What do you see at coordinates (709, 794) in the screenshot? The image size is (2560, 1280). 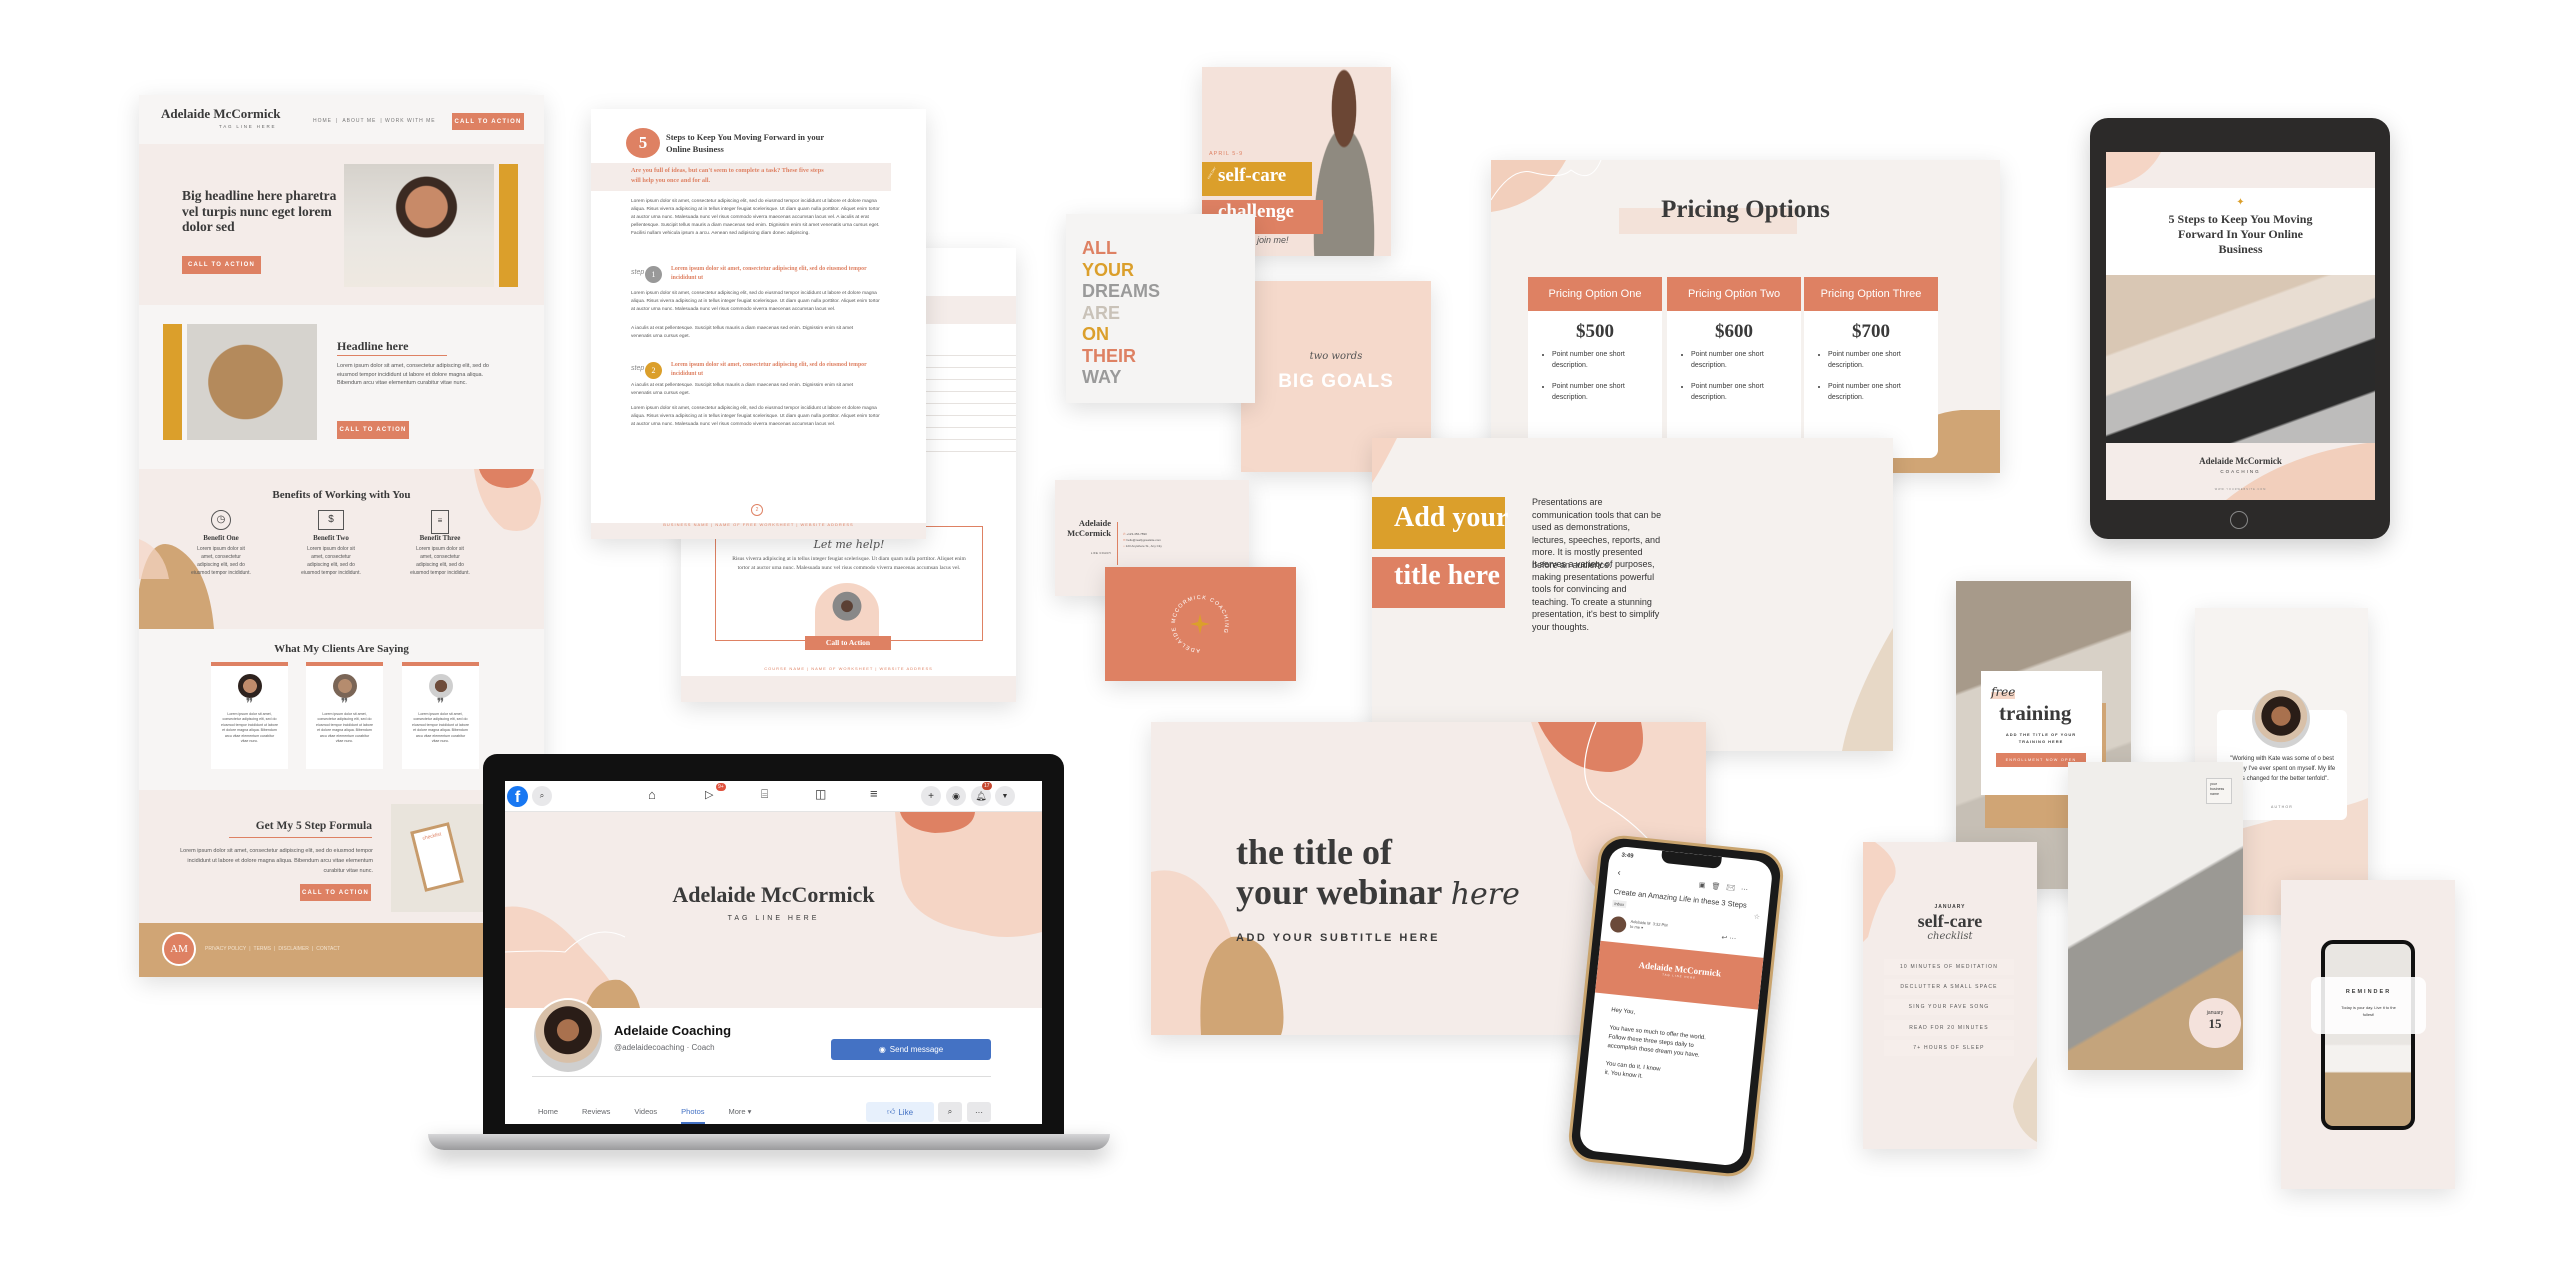 I see `watch-icon: ▷` at bounding box center [709, 794].